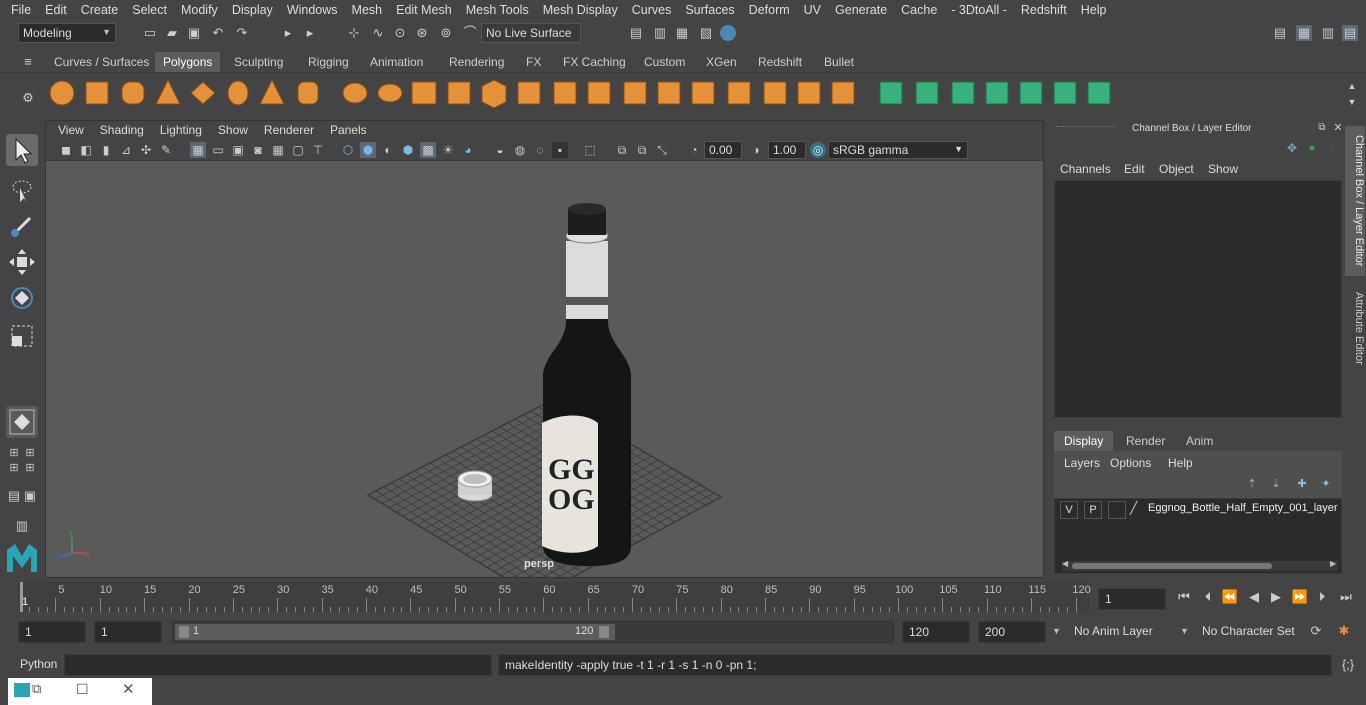 The image size is (1366, 705). What do you see at coordinates (1276, 484) in the screenshot?
I see `move-layer-down-icon: ⇣` at bounding box center [1276, 484].